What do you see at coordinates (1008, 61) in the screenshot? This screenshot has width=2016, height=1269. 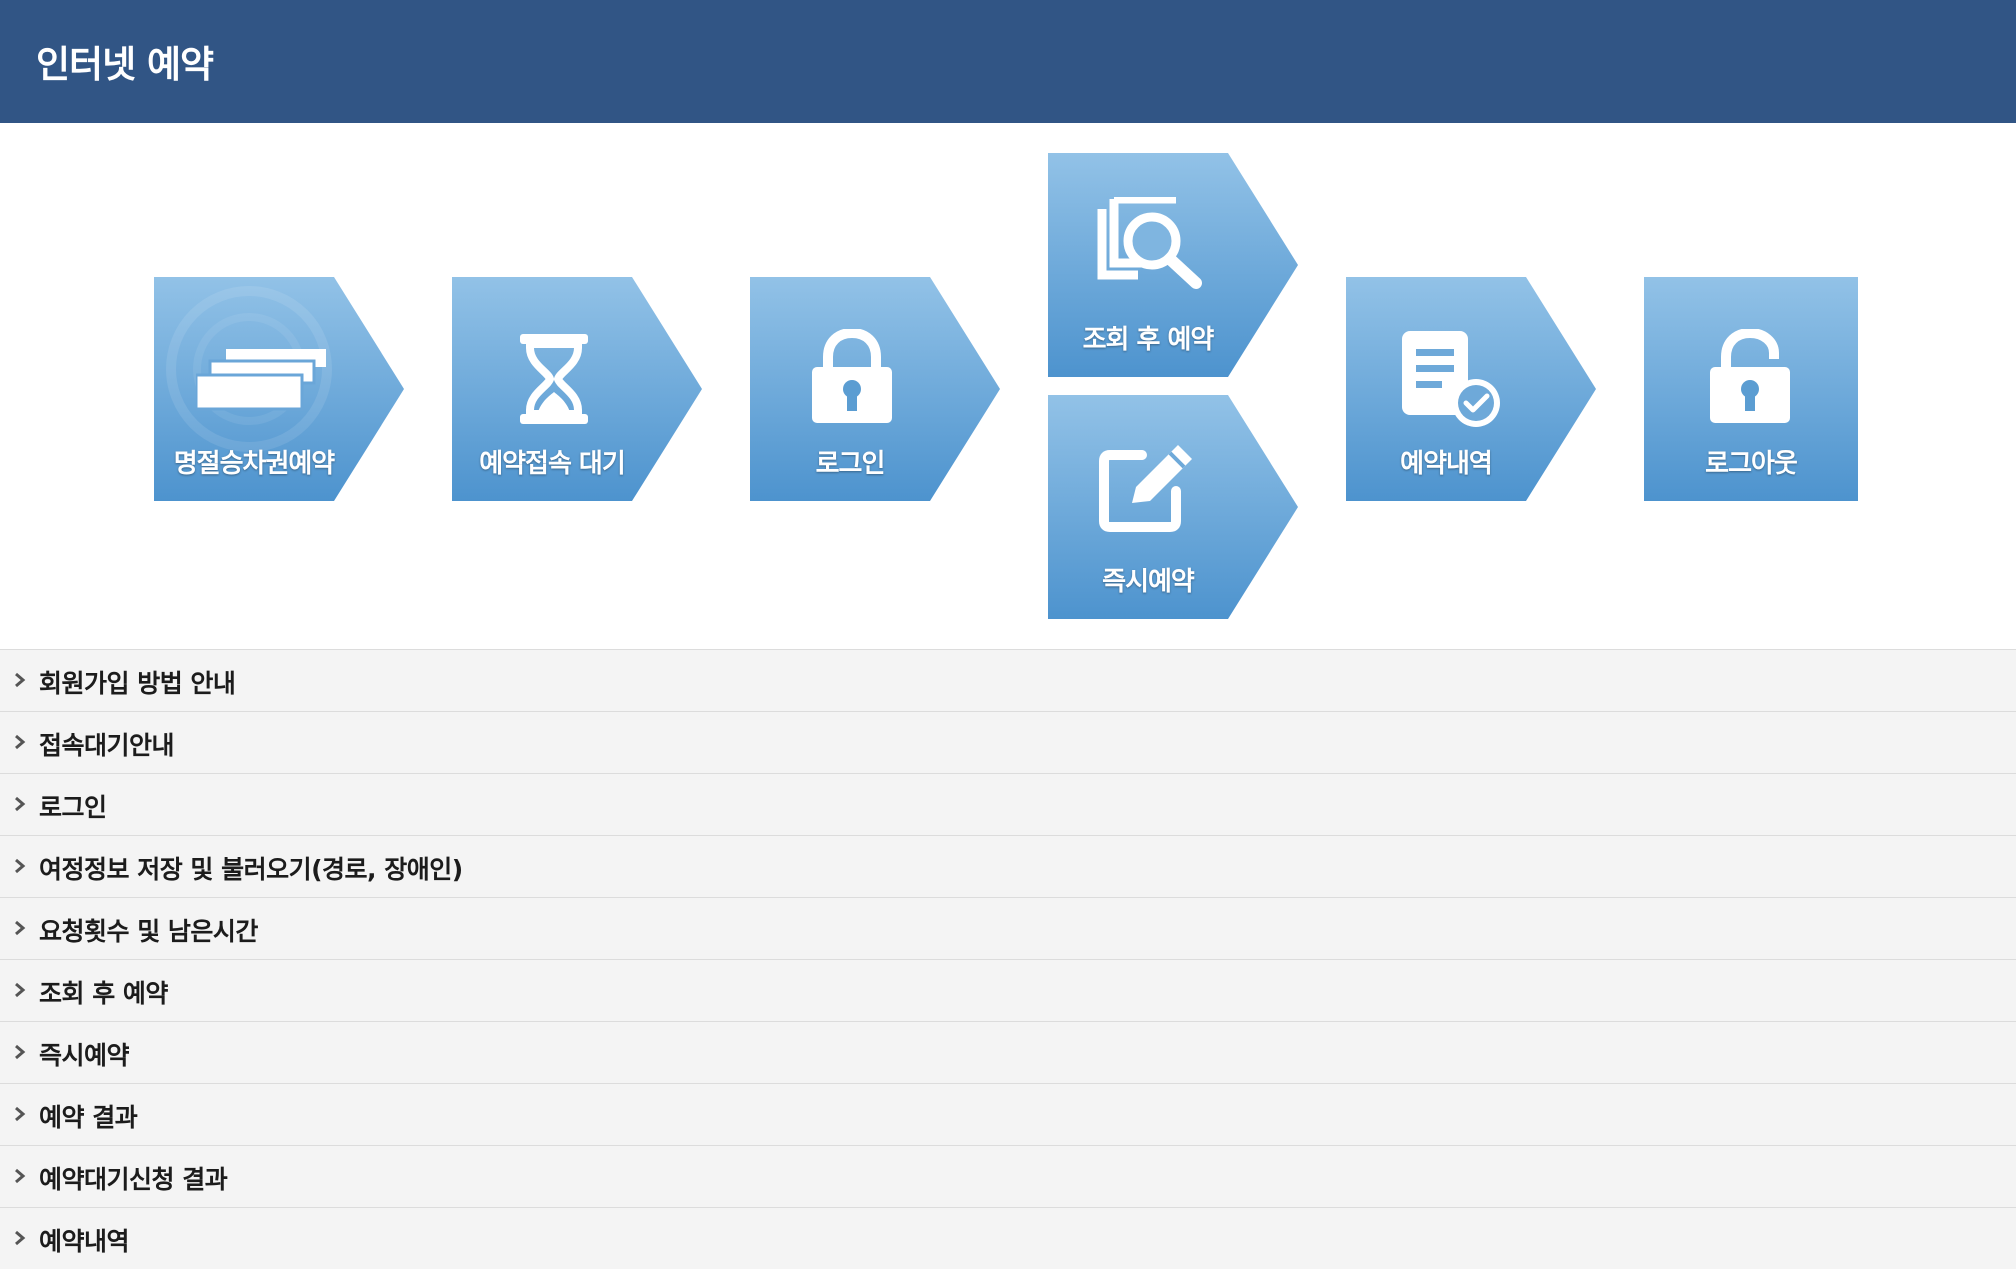 I see `page-header: 인터넷 예약` at bounding box center [1008, 61].